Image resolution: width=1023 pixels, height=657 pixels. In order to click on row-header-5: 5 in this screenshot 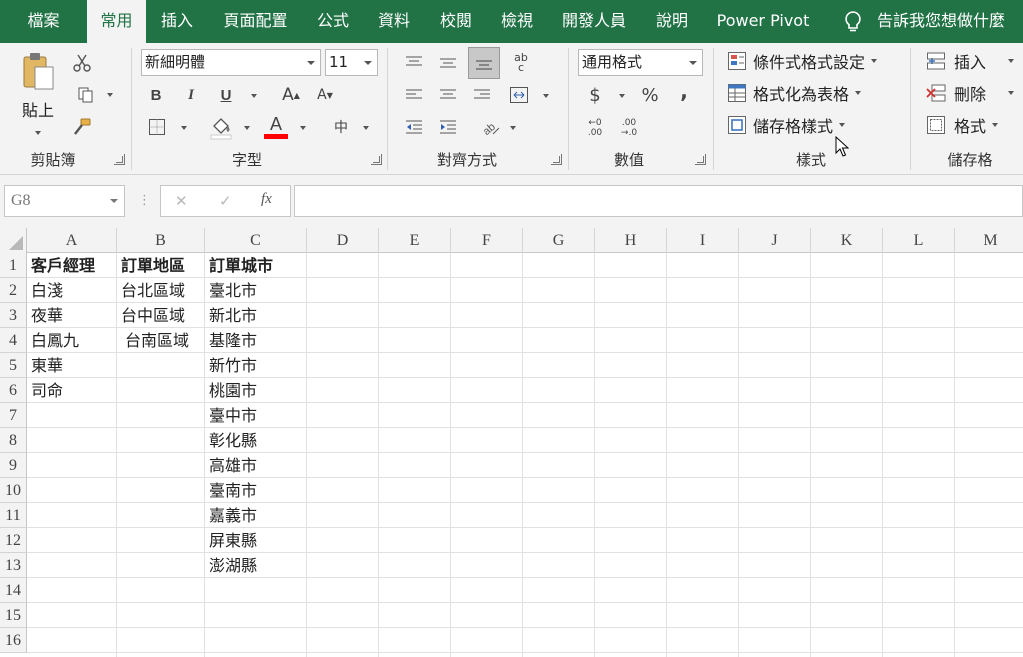, I will do `click(13, 365)`.